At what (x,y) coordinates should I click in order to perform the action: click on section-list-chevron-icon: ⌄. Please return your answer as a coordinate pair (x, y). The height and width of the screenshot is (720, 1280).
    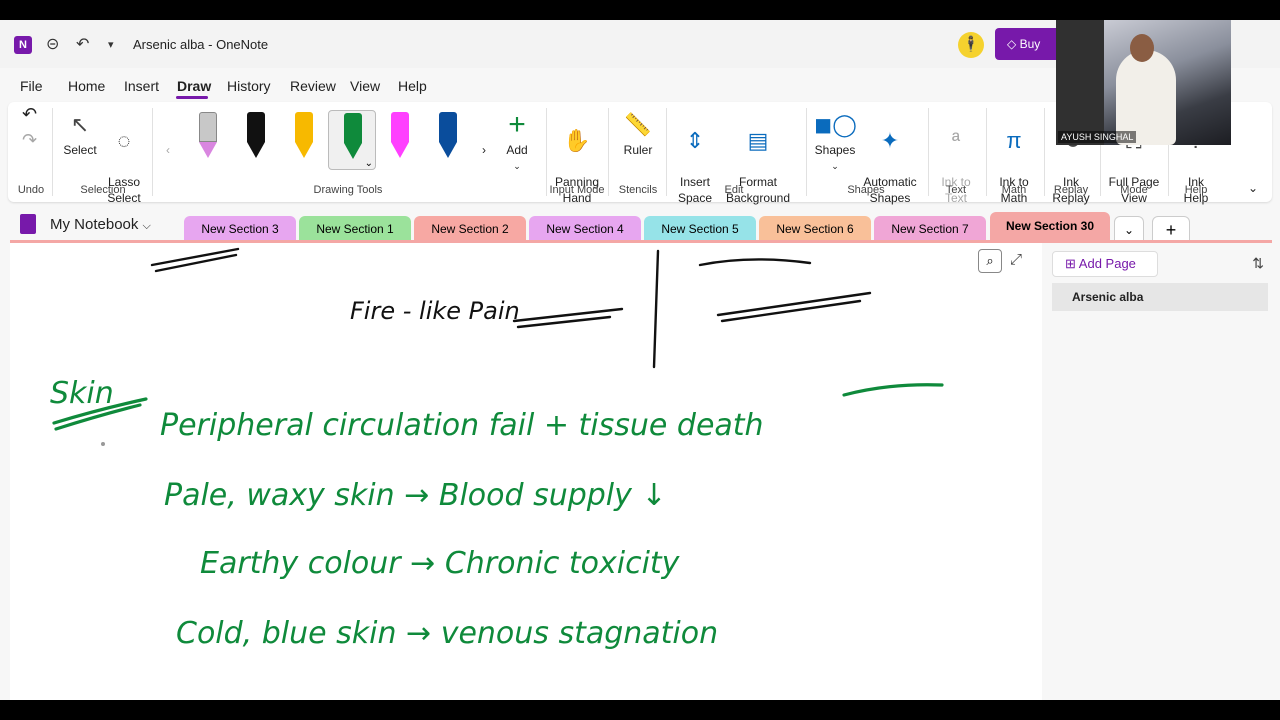
    Looking at the image, I should click on (1129, 229).